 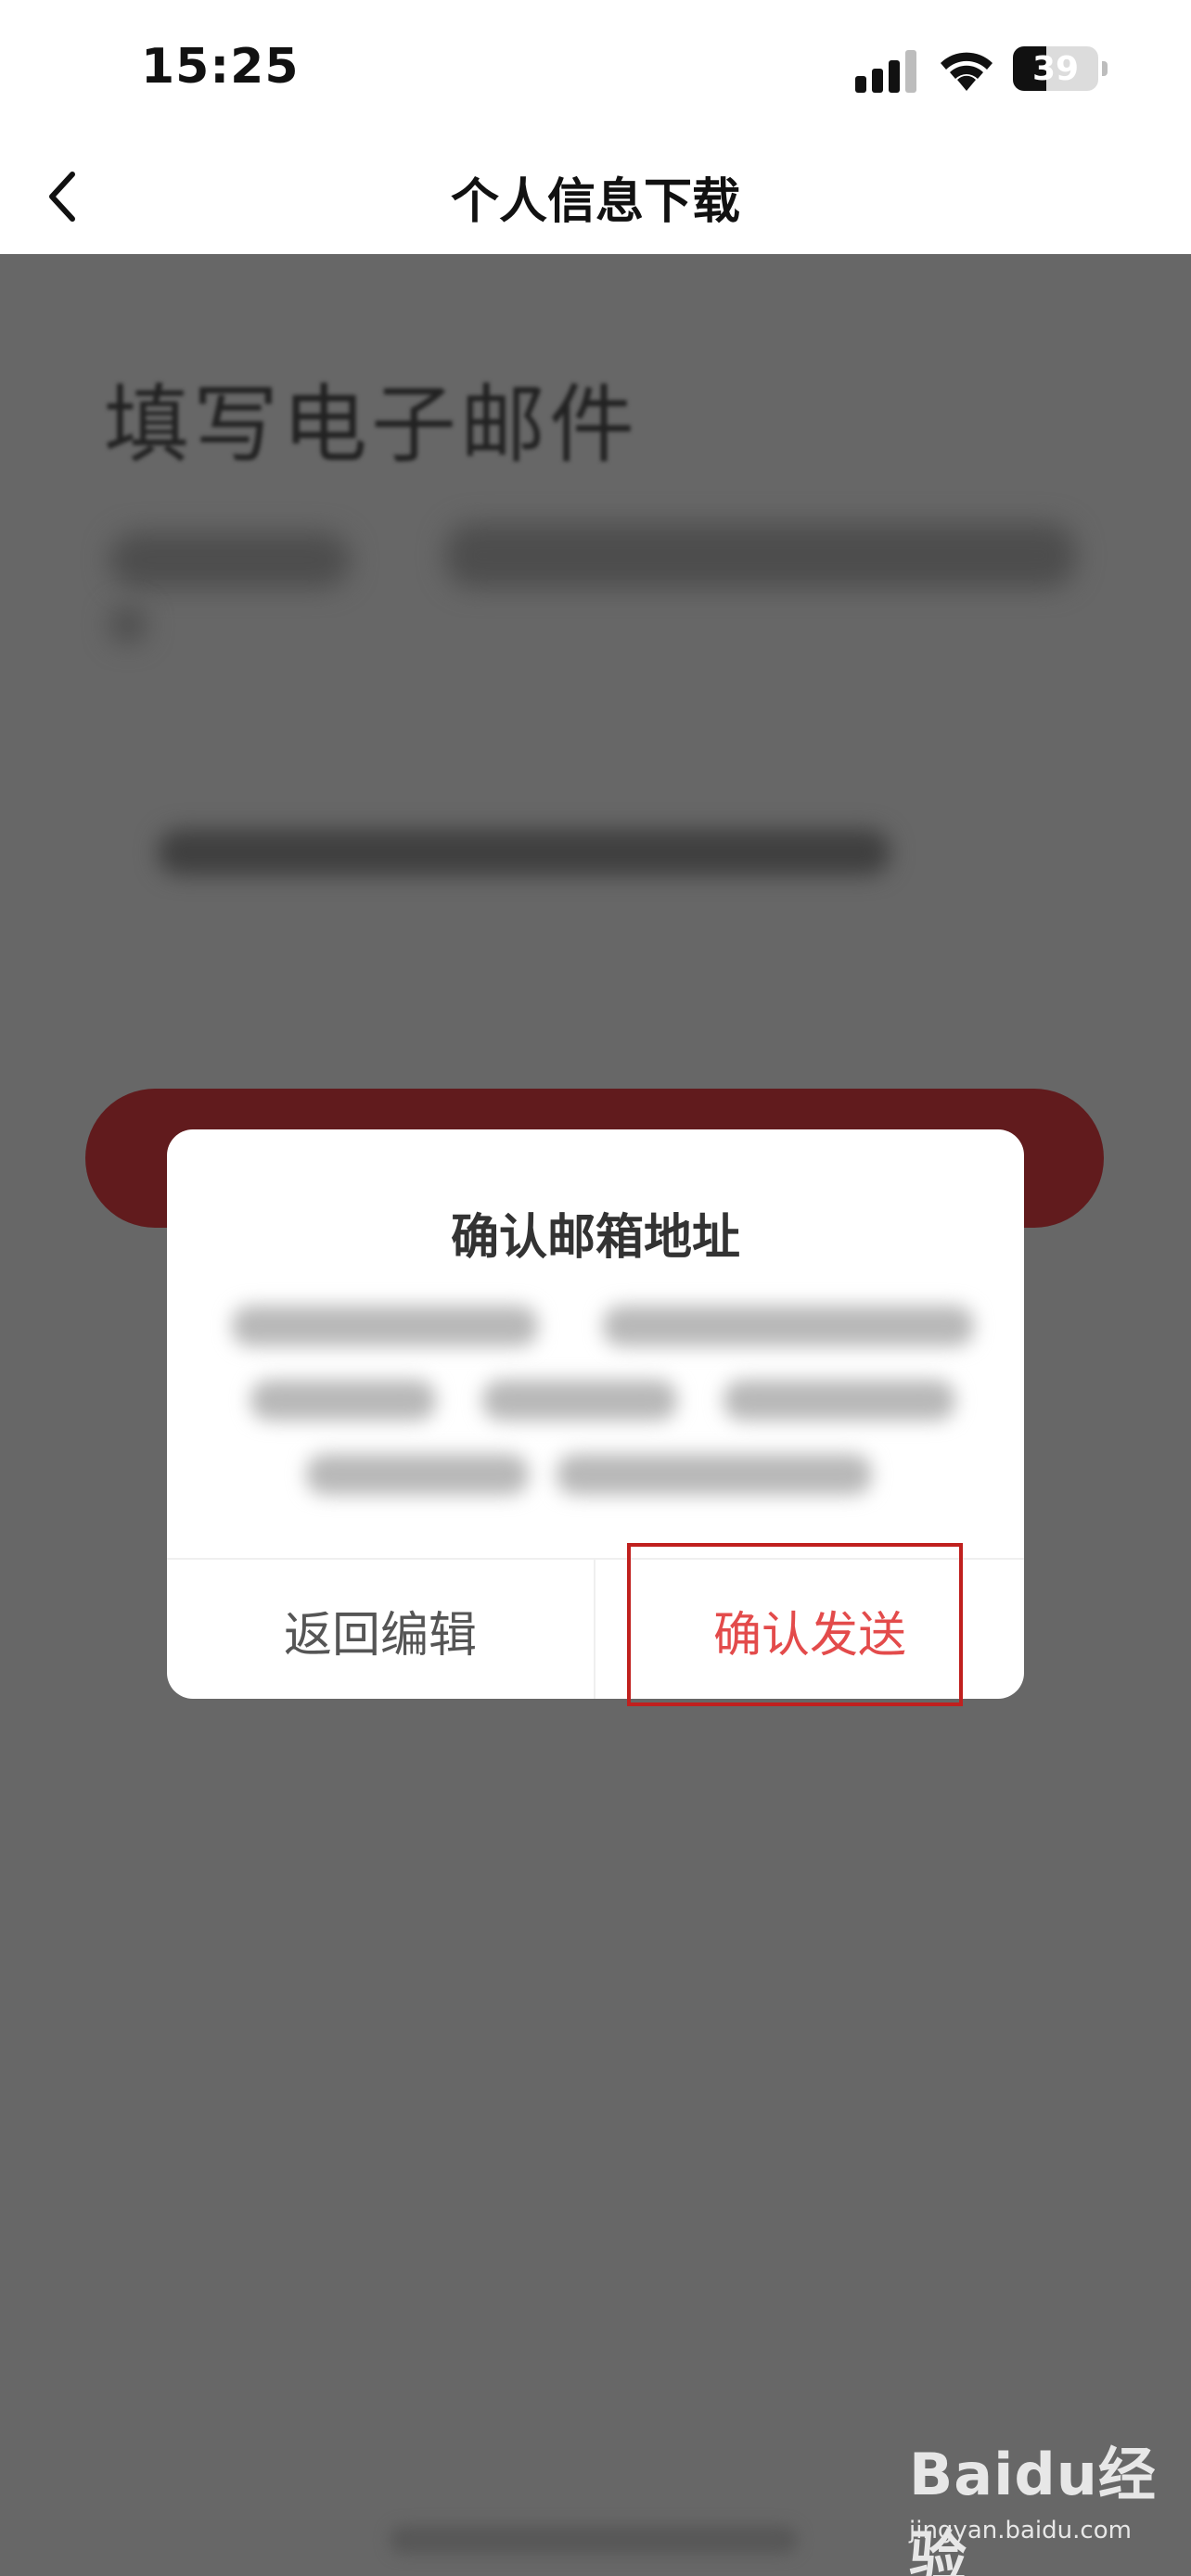 I want to click on battery-icon: 39, so click(x=1055, y=68).